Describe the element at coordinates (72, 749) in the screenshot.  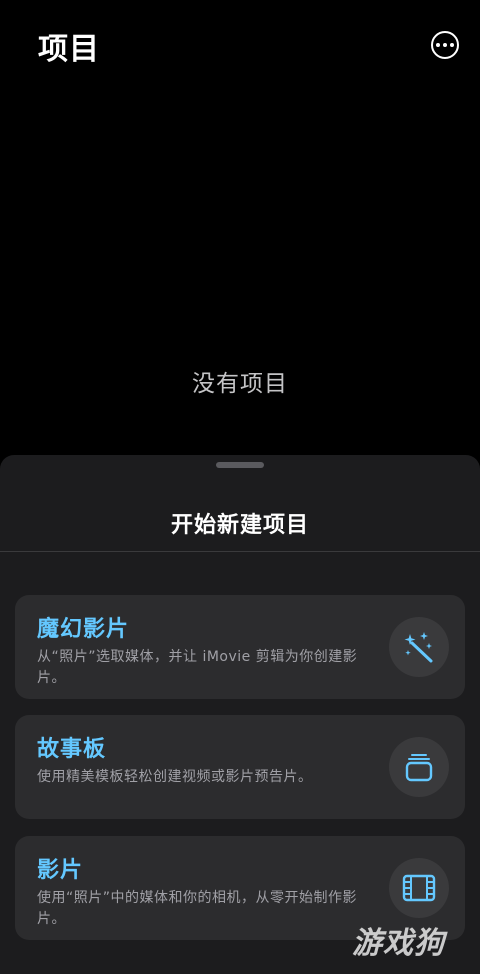
I see `option-title: 故事板` at that location.